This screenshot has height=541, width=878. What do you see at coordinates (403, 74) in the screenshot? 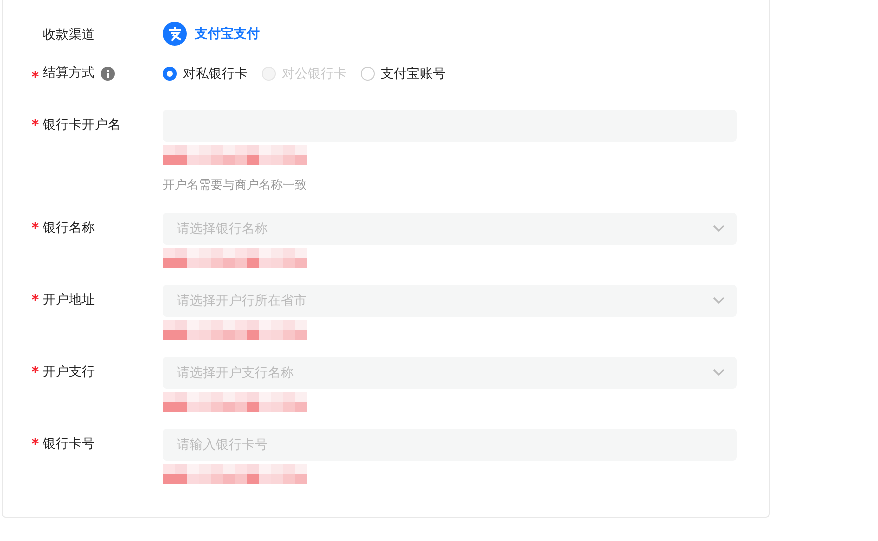
I see `radio-option: 支付宝账号` at bounding box center [403, 74].